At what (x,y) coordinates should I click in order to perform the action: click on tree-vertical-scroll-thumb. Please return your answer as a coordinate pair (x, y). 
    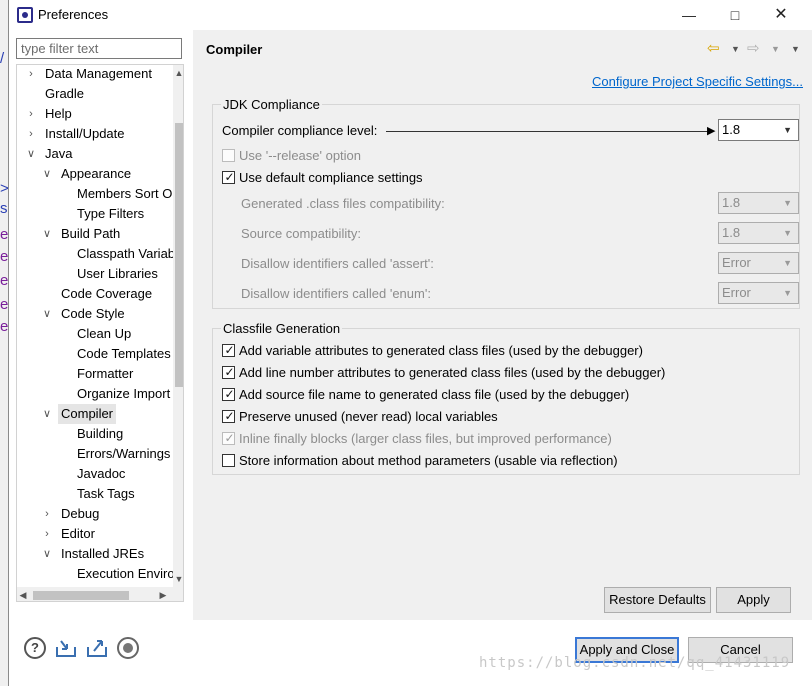
    Looking at the image, I should click on (179, 255).